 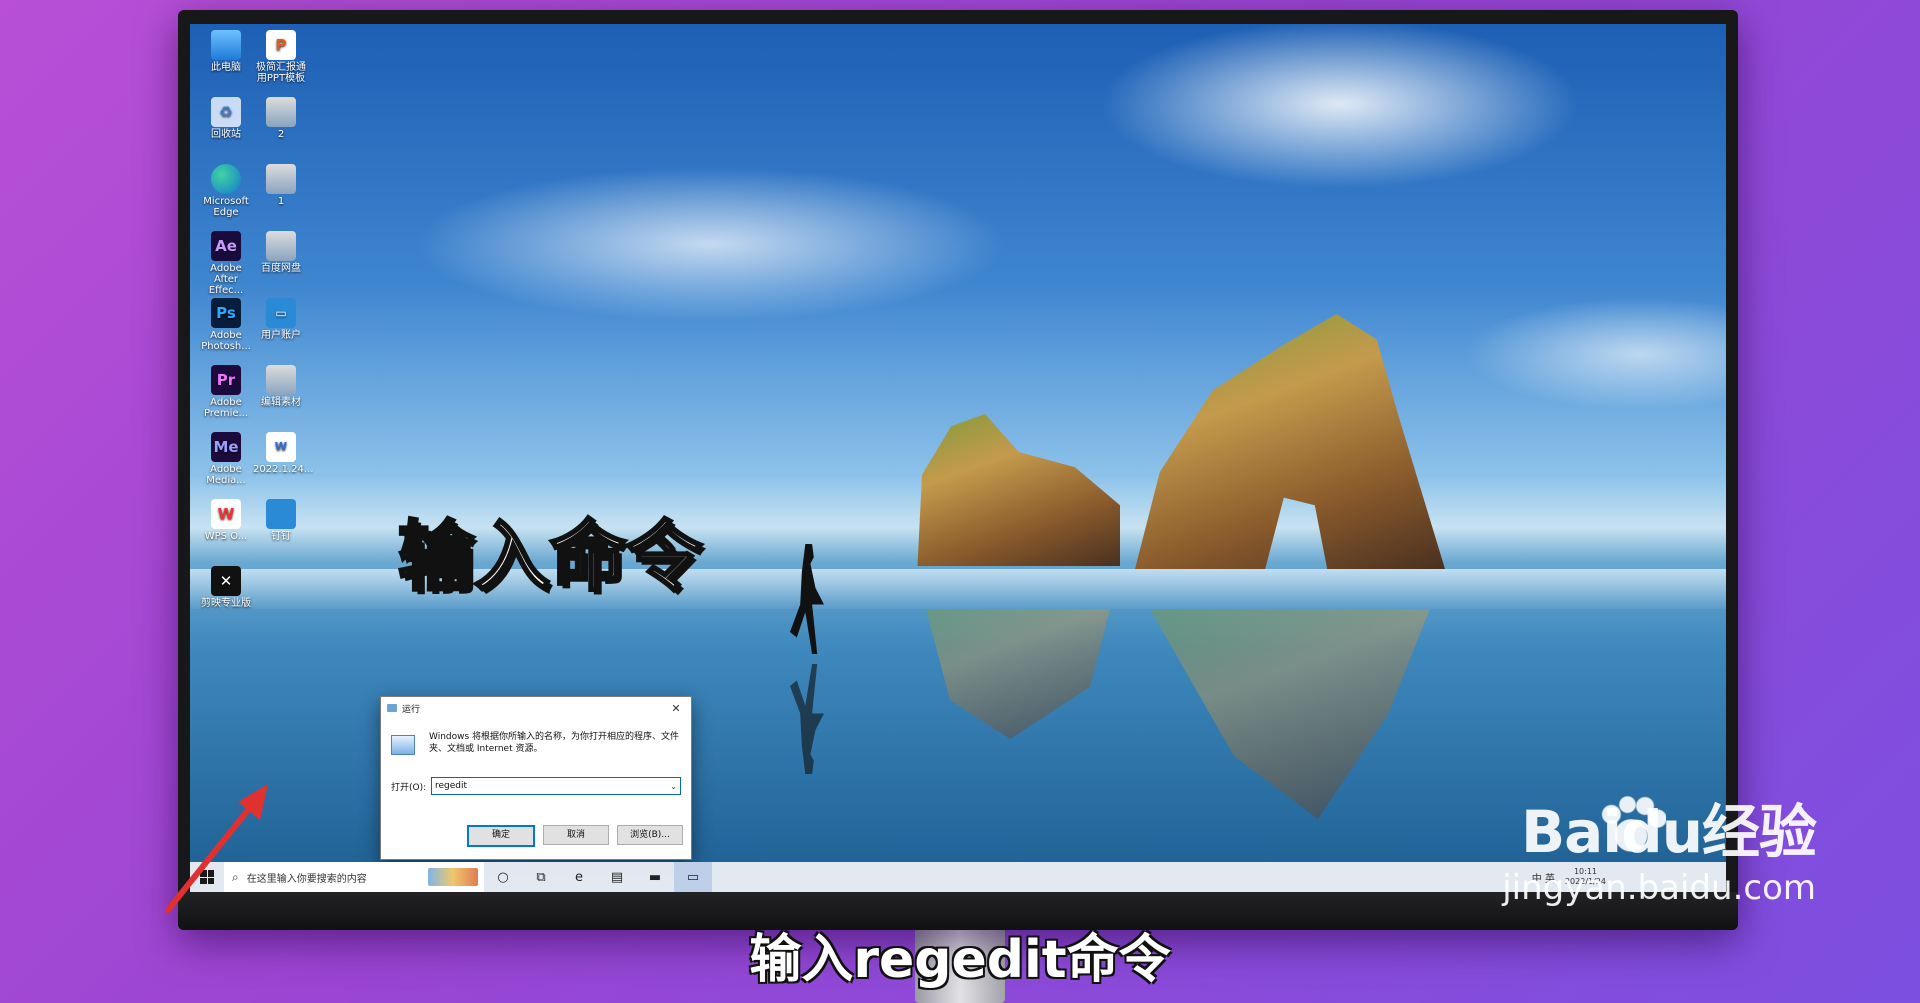 I want to click on desktop-icon: ▭ 用户账户, so click(x=281, y=319).